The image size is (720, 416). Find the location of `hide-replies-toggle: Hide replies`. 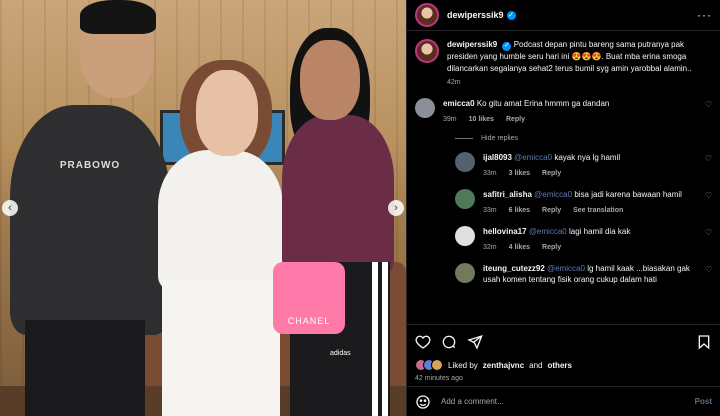

hide-replies-toggle: Hide replies is located at coordinates (583, 138).